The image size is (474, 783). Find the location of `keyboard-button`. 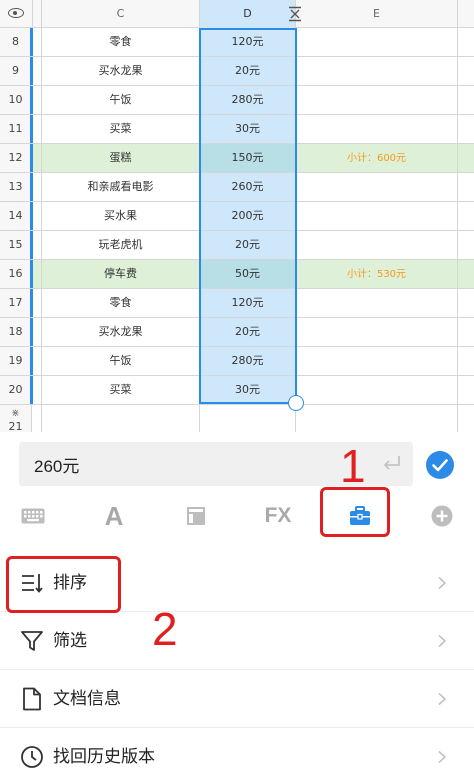

keyboard-button is located at coordinates (33, 516).